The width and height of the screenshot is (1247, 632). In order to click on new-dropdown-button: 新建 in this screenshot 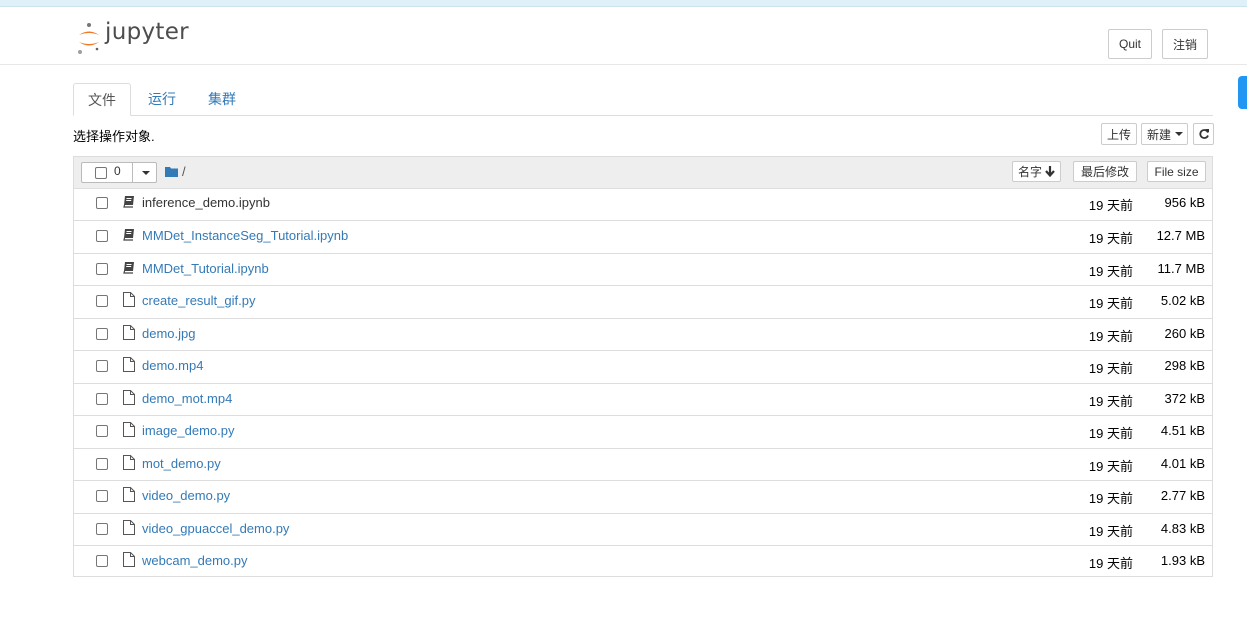, I will do `click(1164, 134)`.